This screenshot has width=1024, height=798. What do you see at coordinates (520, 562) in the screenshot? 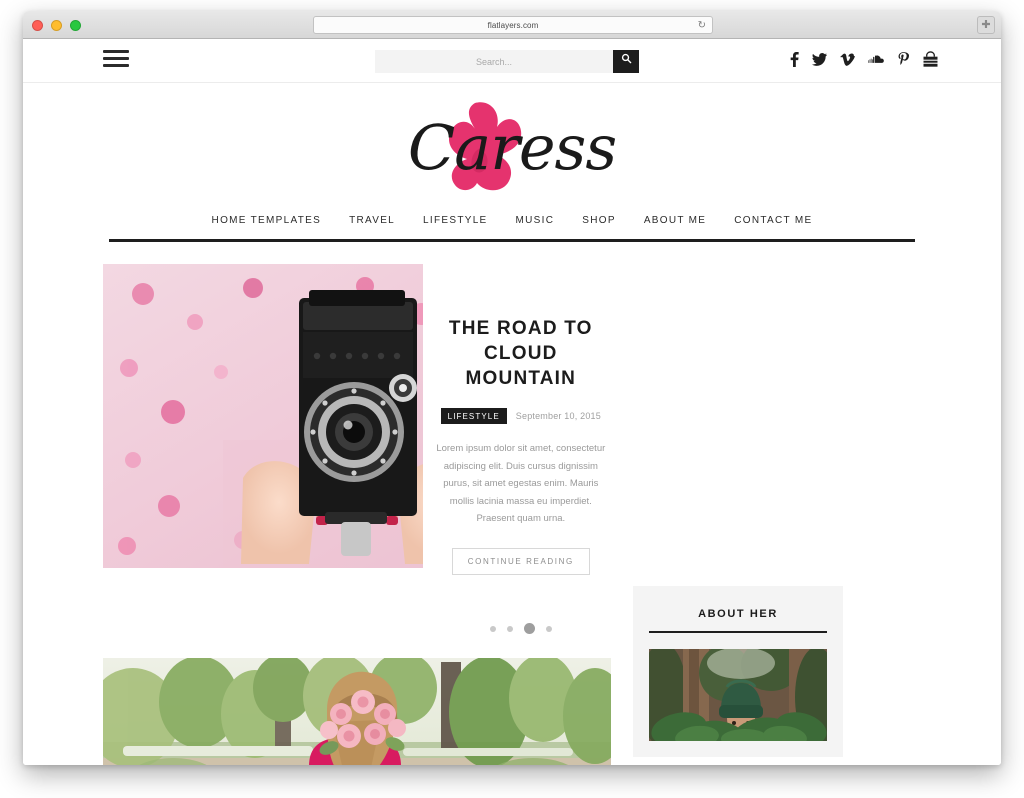
I see `continue-reading-button: CONTINUE READING` at bounding box center [520, 562].